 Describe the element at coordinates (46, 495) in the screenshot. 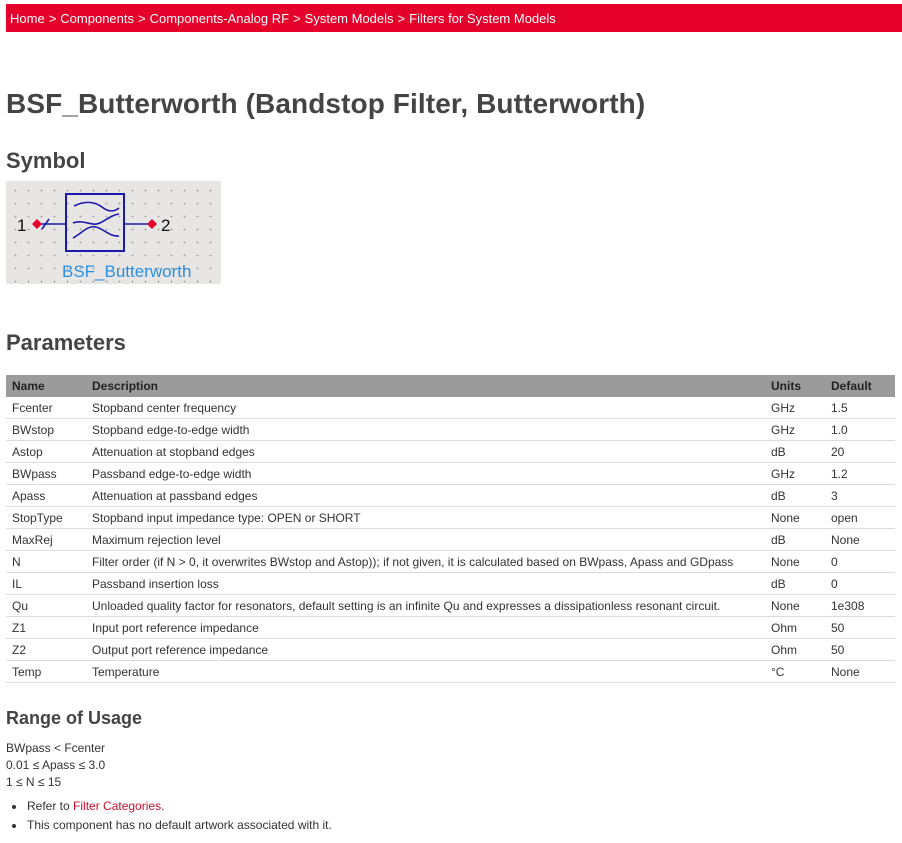

I see `param-name-cell: Apass` at that location.